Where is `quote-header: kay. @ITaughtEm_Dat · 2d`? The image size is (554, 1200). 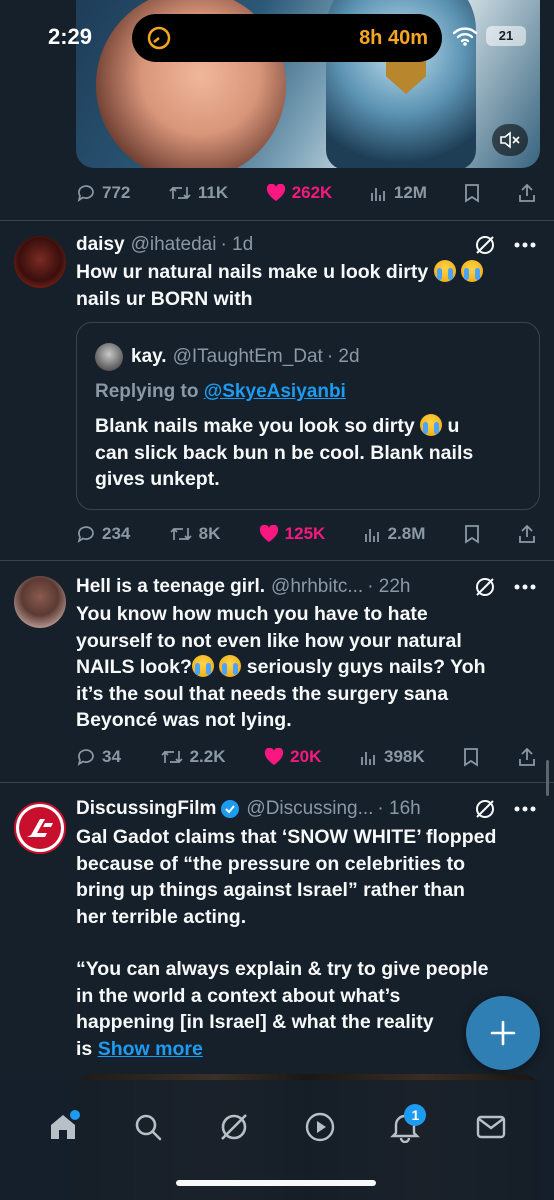
quote-header: kay. @ITaughtEm_Dat · 2d is located at coordinates (227, 357).